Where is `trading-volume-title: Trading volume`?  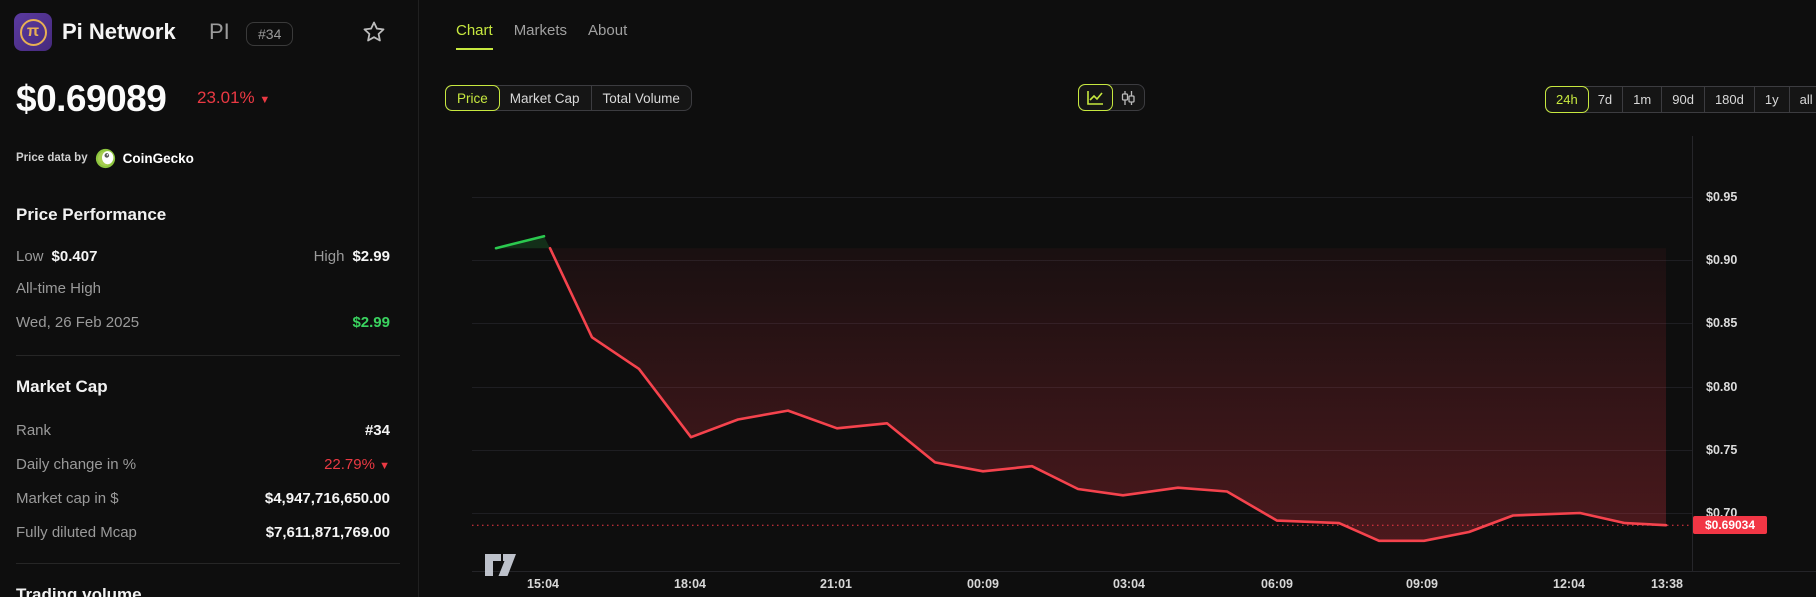
trading-volume-title: Trading volume is located at coordinates (79, 591).